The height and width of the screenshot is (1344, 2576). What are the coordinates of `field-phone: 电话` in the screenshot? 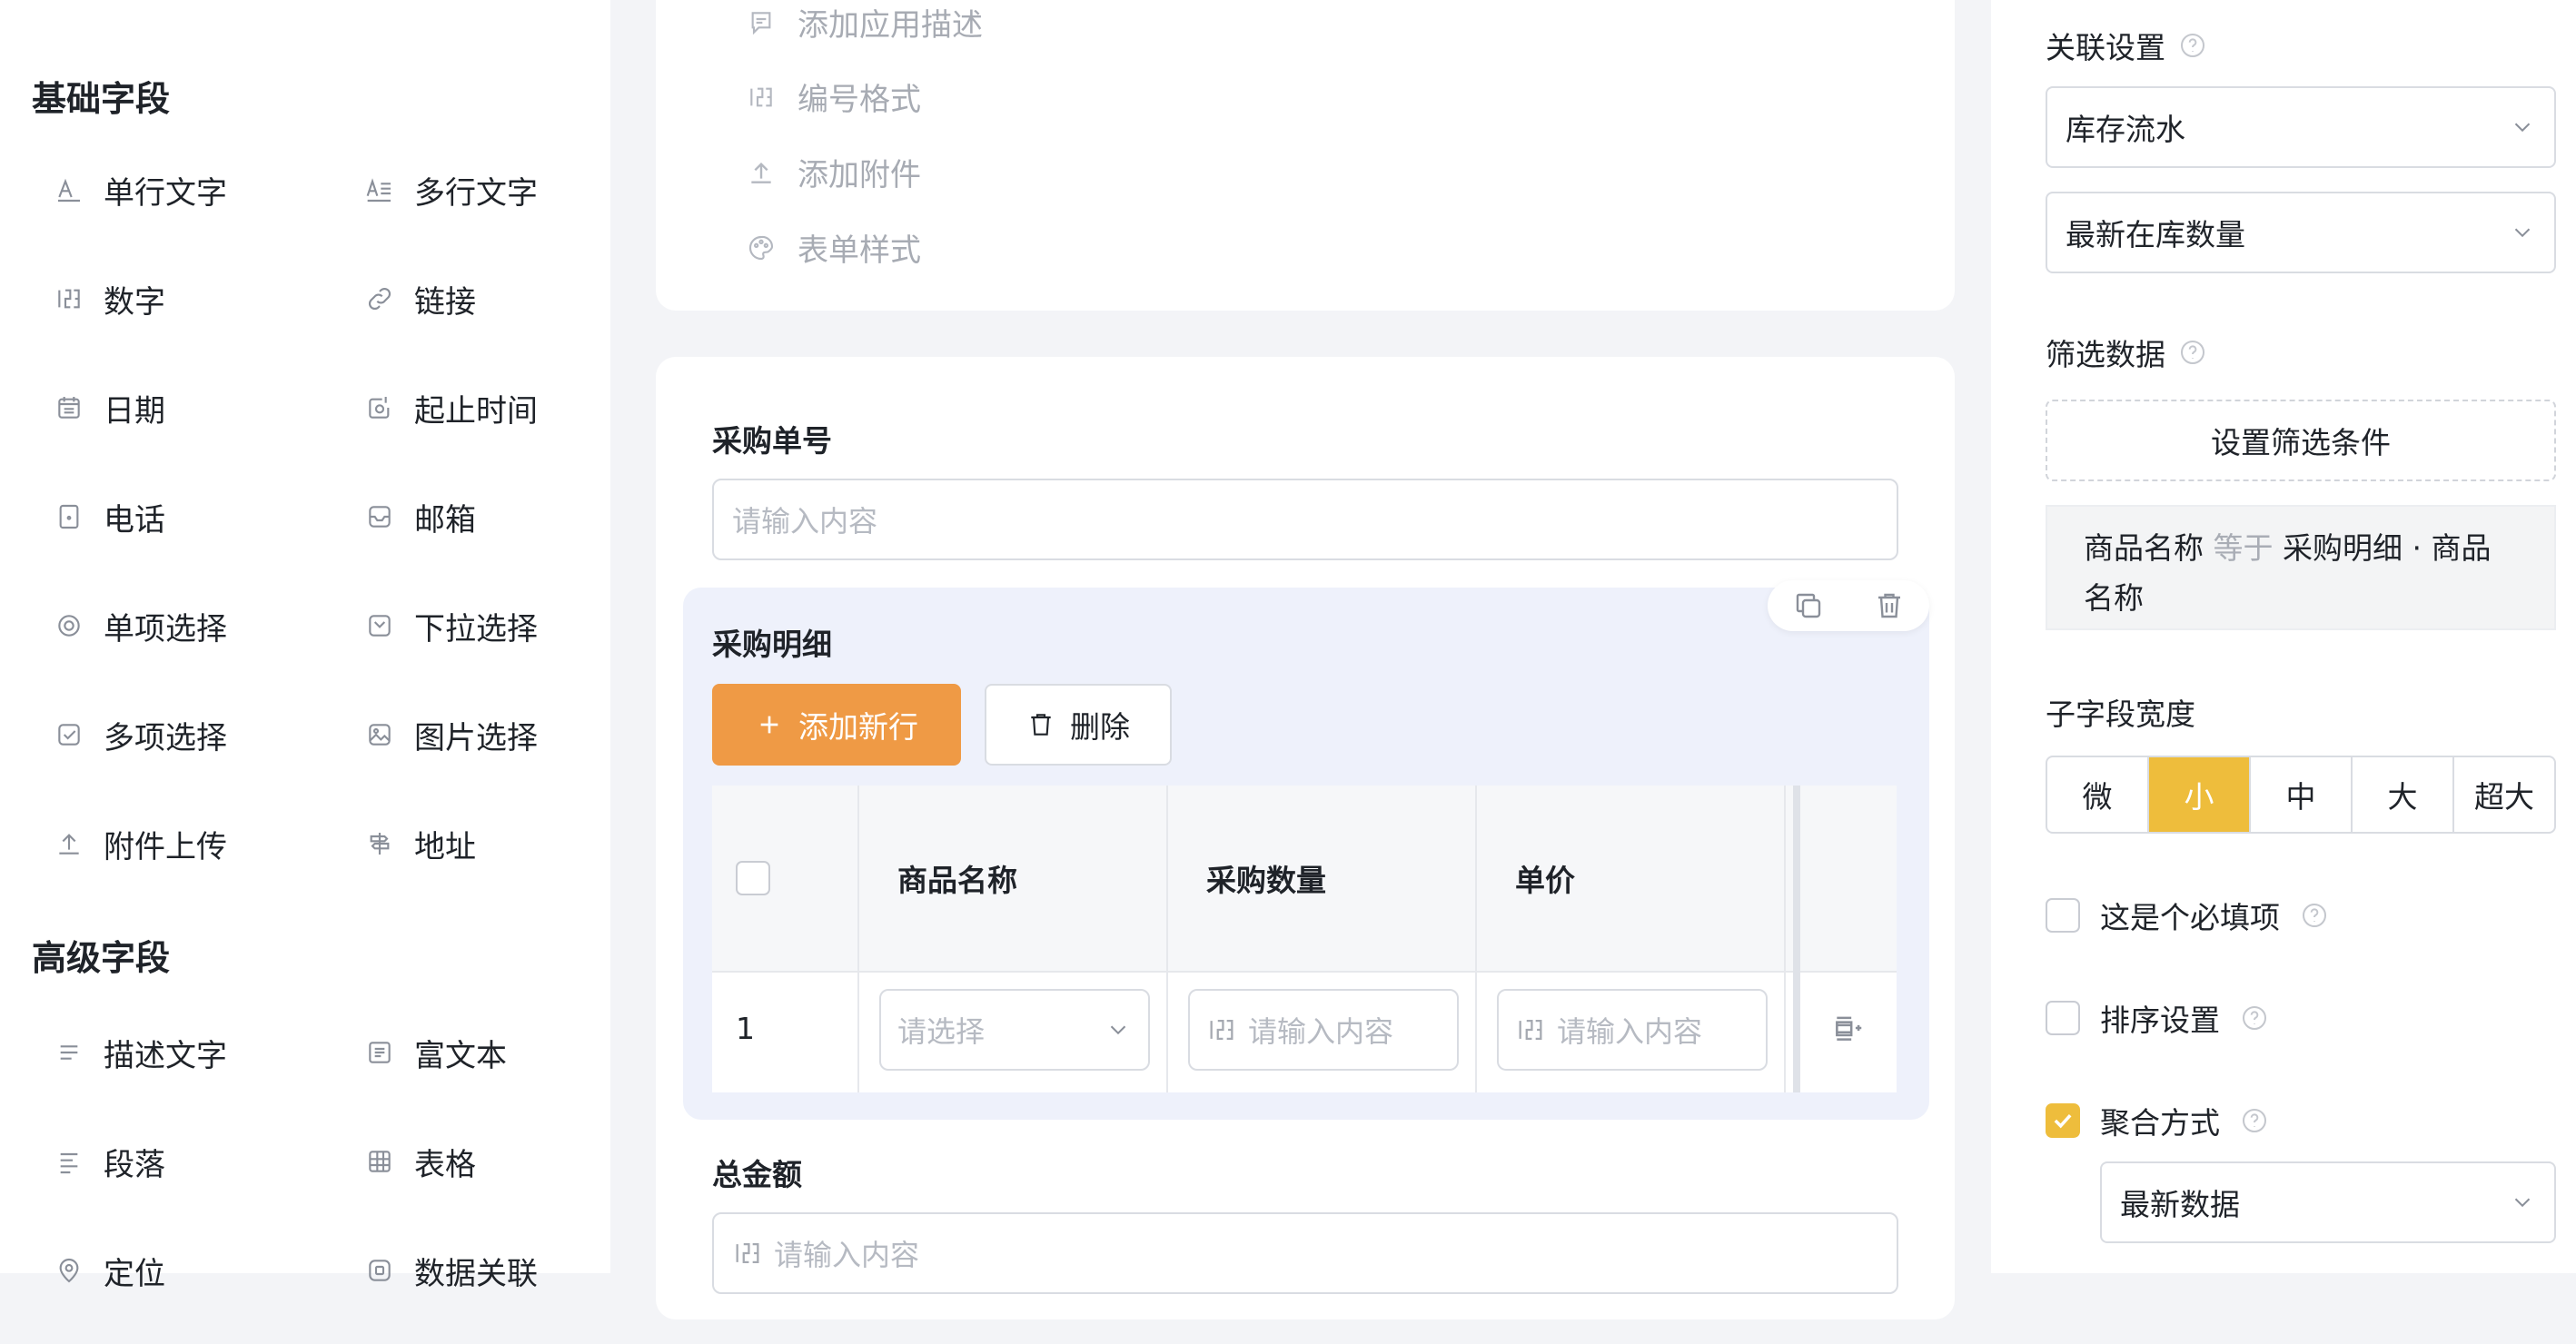 It's located at (187, 516).